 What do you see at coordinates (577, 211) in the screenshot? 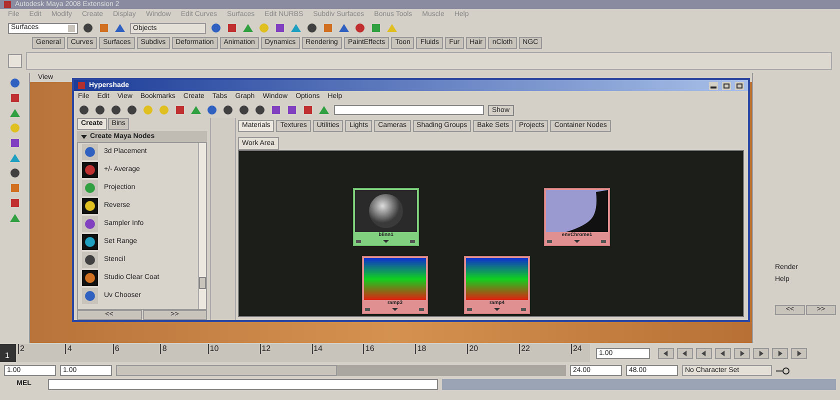
I see `chrome-preview` at bounding box center [577, 211].